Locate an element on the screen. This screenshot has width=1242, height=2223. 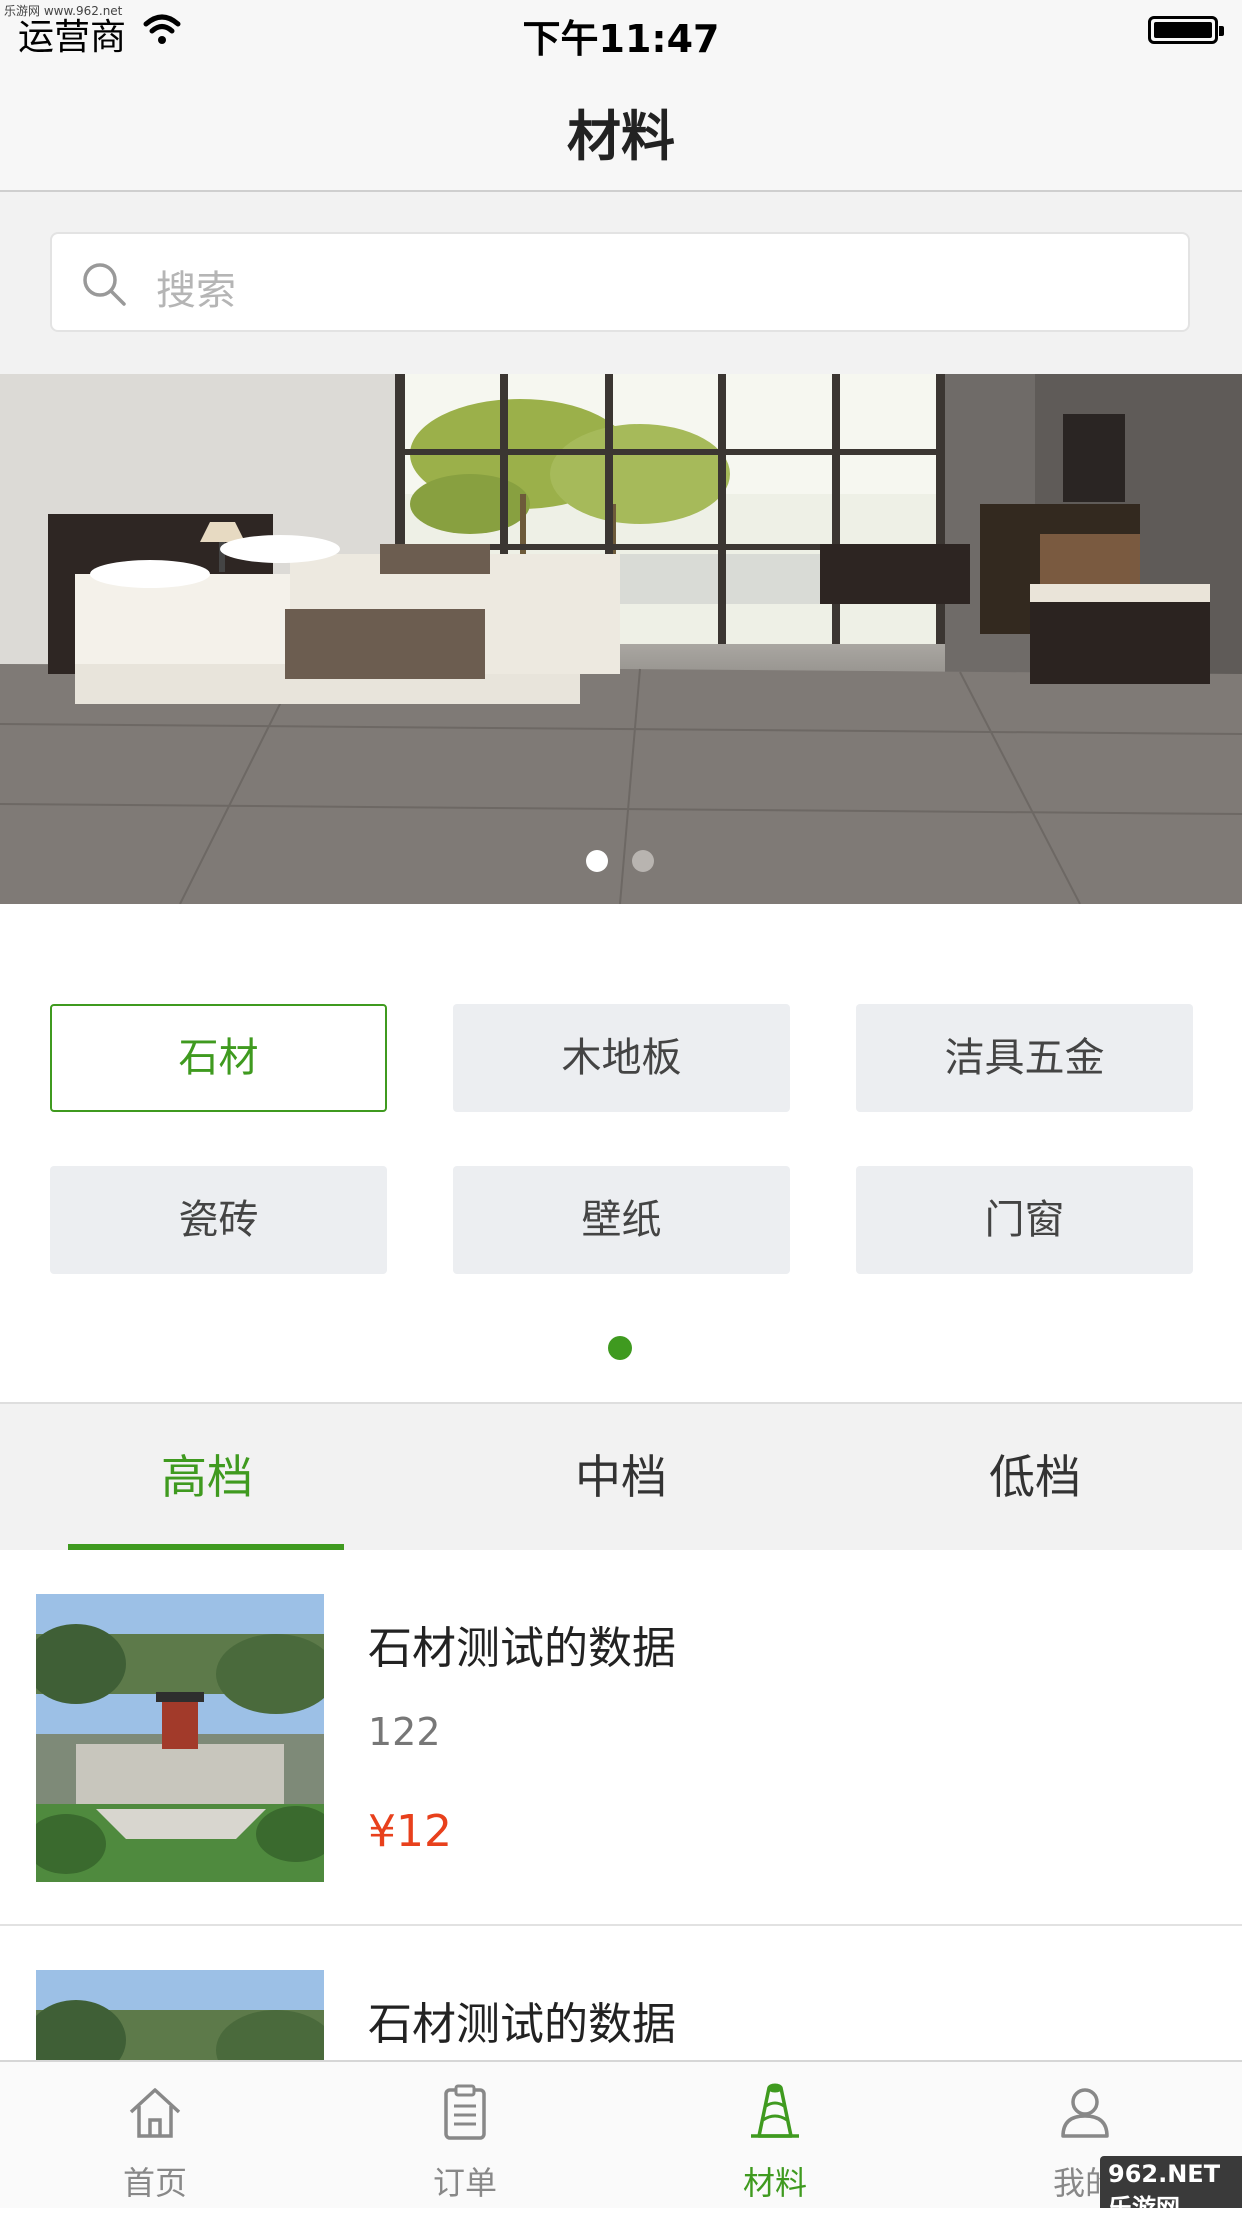
search-section: 搜索 is located at coordinates (621, 283).